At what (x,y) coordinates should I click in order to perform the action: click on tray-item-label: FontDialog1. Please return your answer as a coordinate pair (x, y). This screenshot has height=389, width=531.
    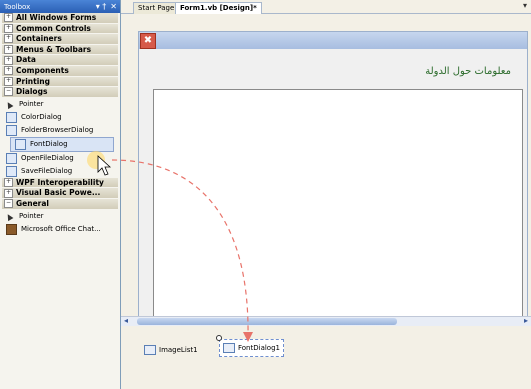
    Looking at the image, I should click on (259, 348).